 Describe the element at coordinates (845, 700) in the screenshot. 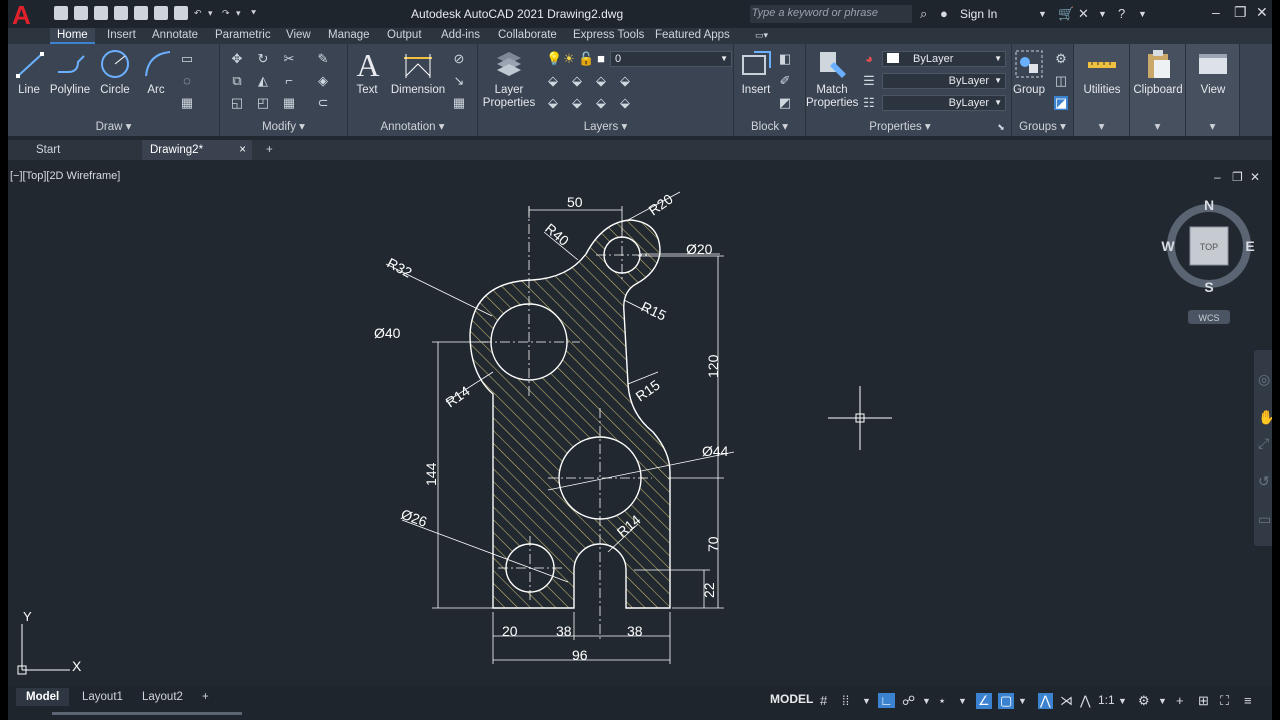

I see `snap-icon: ⁞⁞` at that location.